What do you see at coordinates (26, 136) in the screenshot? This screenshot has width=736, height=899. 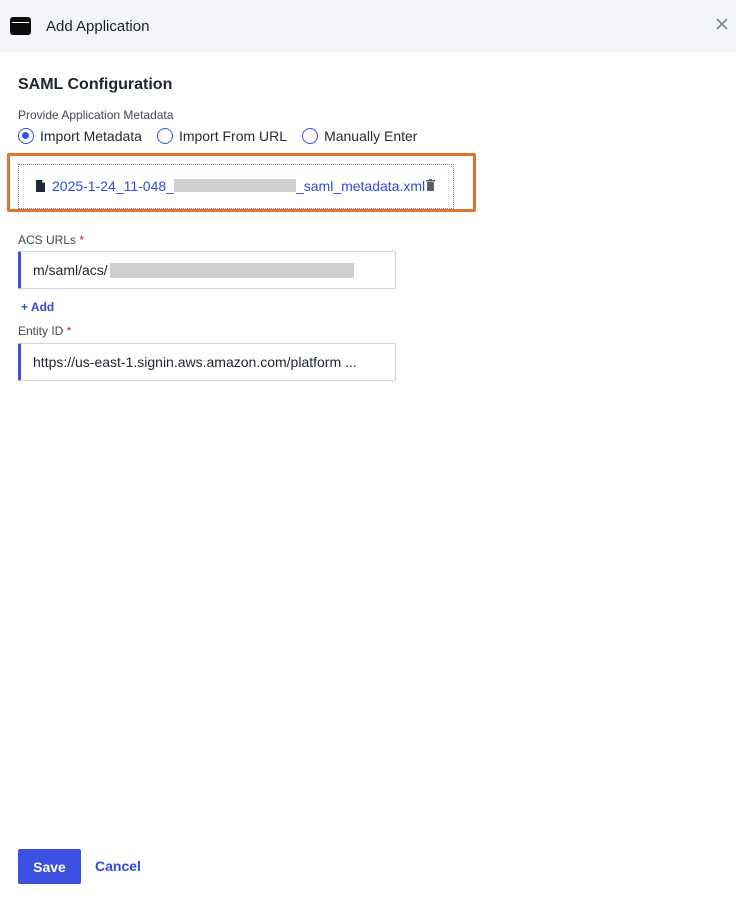 I see `radio-selected-icon` at bounding box center [26, 136].